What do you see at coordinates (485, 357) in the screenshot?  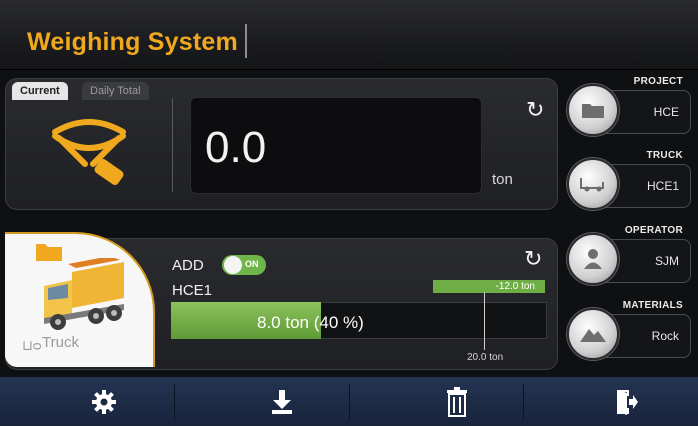 I see `target-label: 20.0 ton` at bounding box center [485, 357].